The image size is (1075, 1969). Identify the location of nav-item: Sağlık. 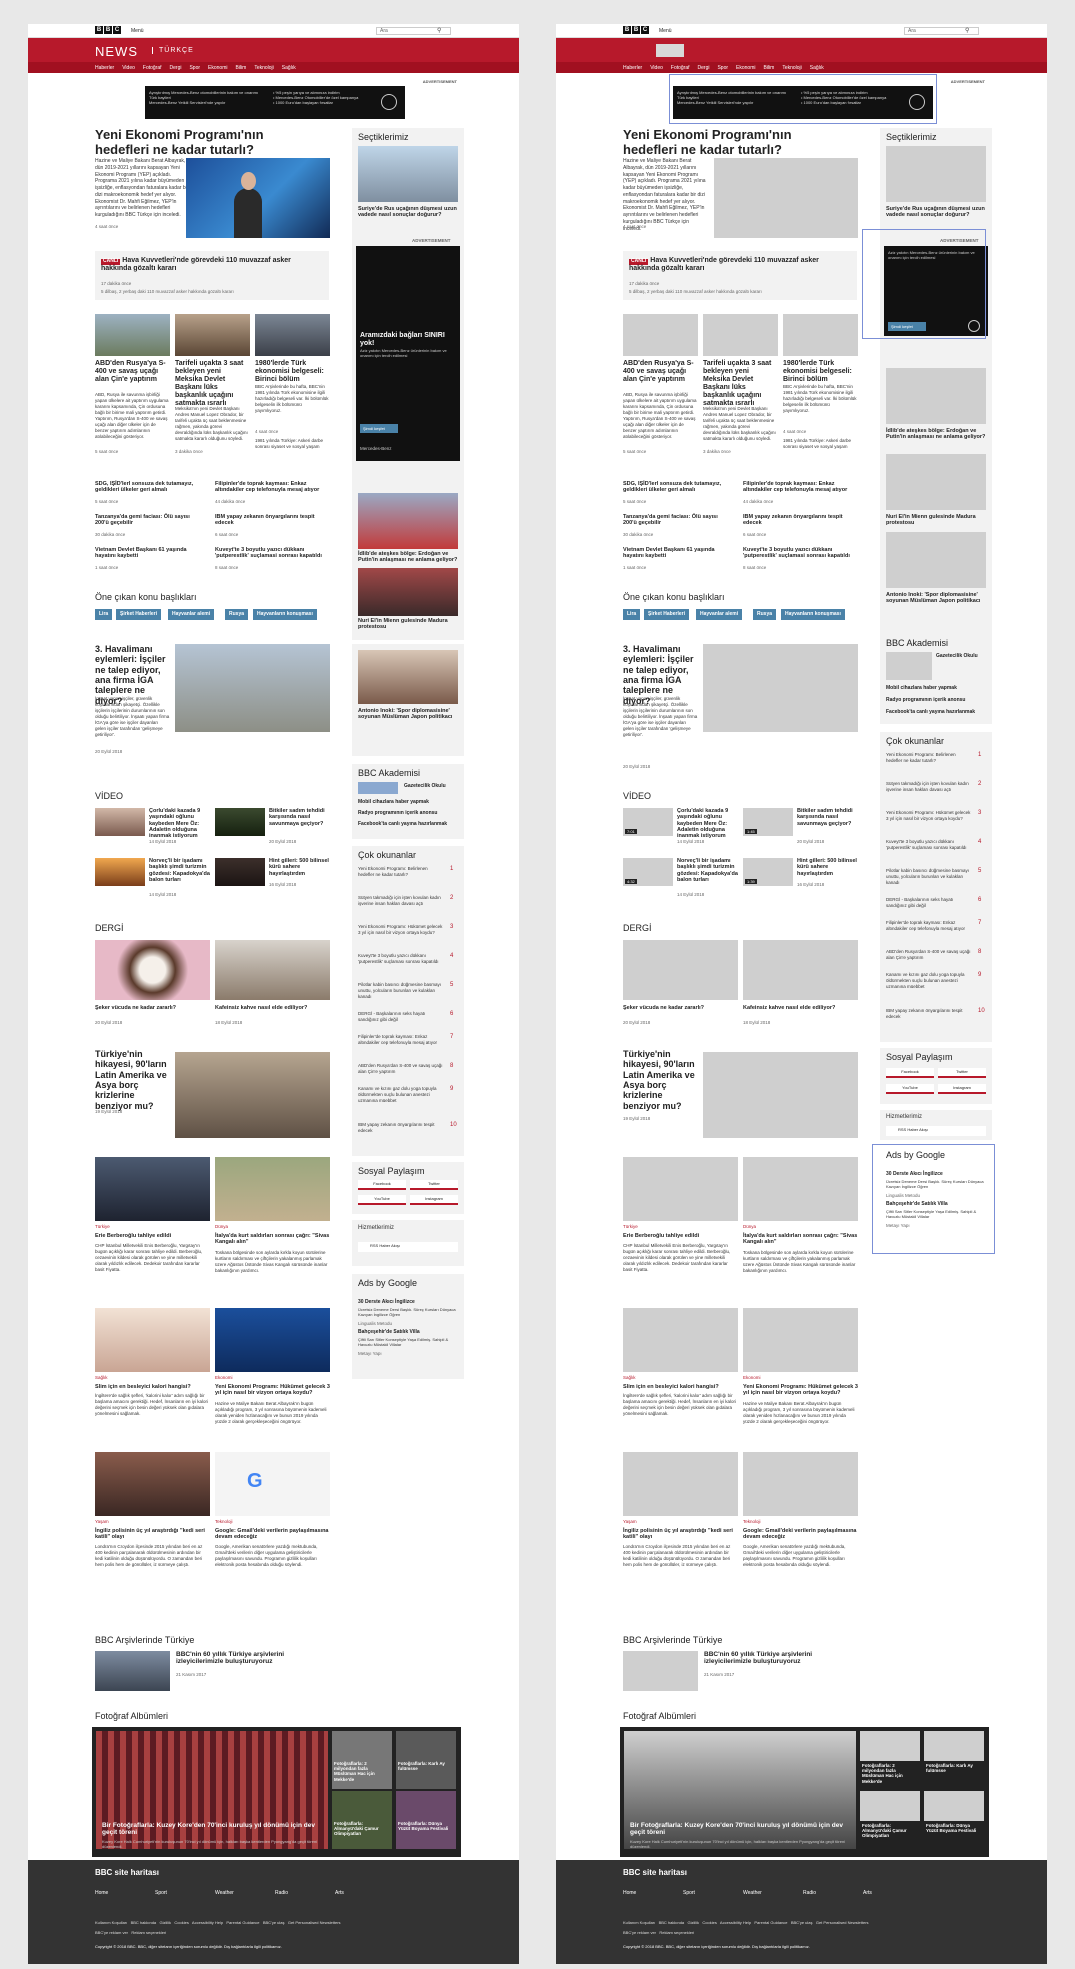
(289, 68).